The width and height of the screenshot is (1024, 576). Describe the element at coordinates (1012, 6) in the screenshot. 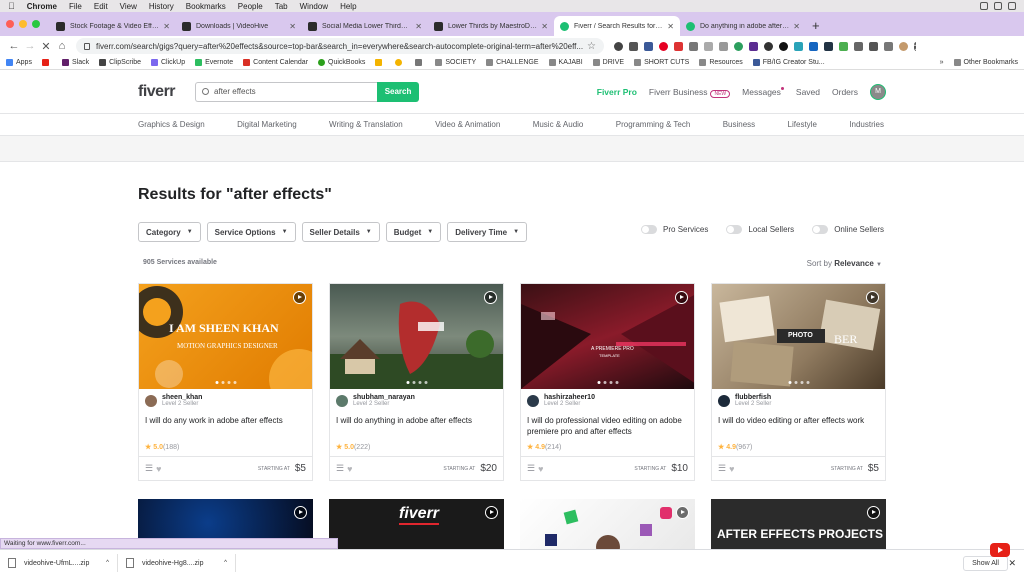

I see `wifi-icon` at that location.